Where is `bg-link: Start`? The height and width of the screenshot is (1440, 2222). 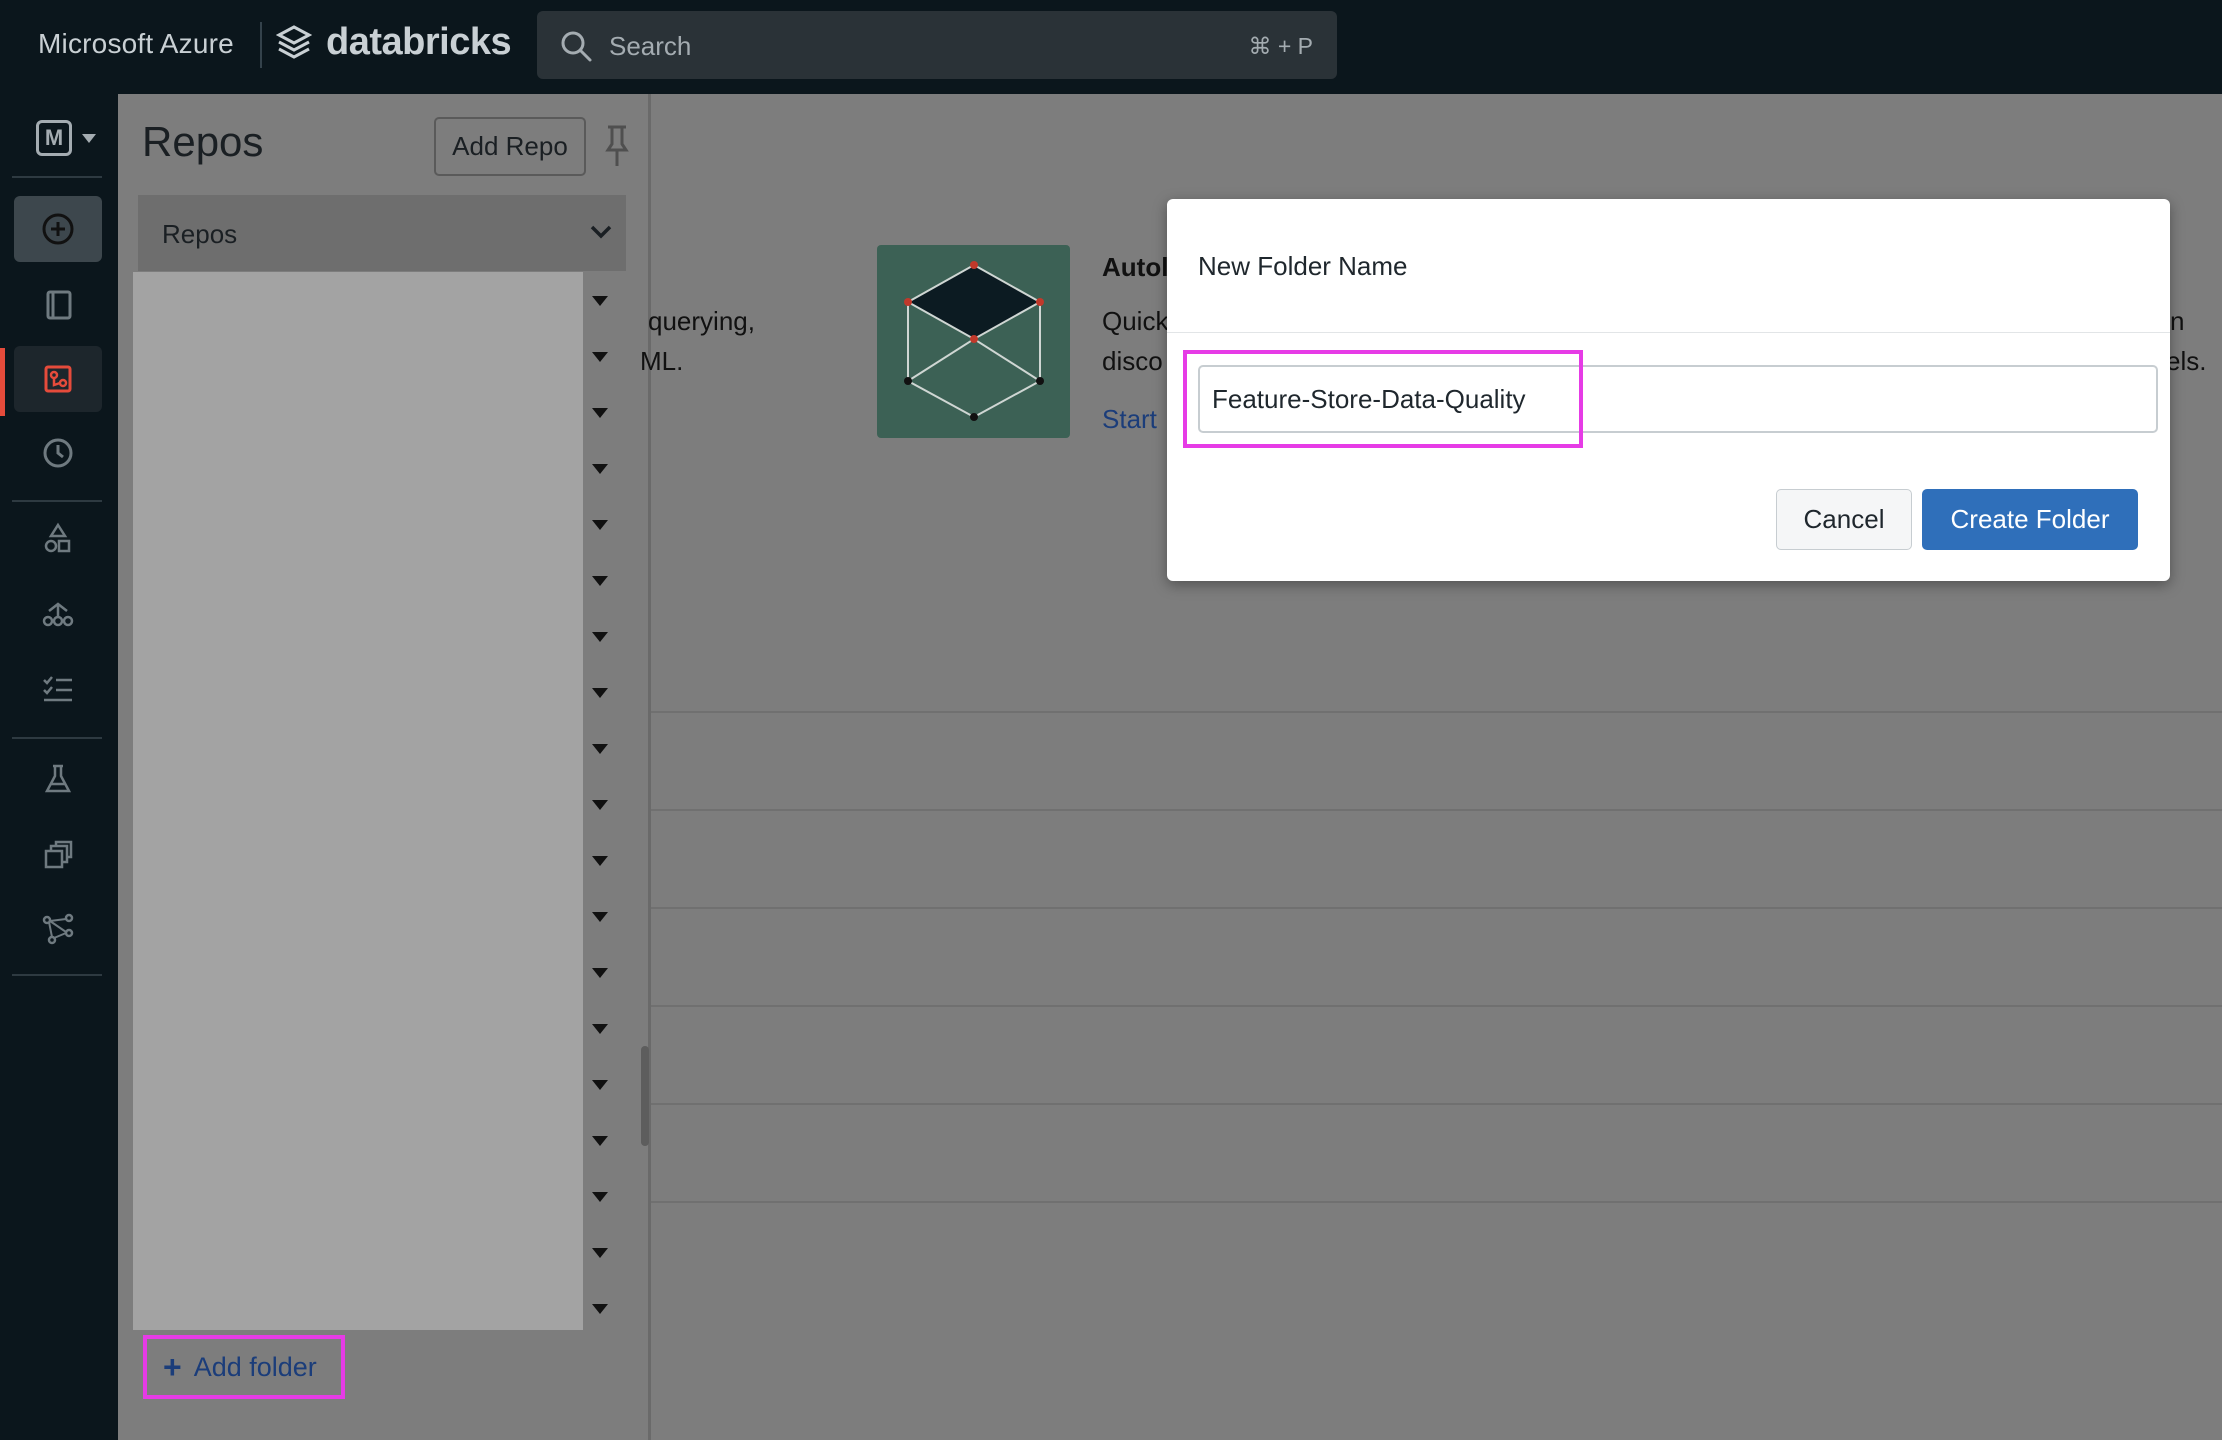 bg-link: Start is located at coordinates (1129, 419).